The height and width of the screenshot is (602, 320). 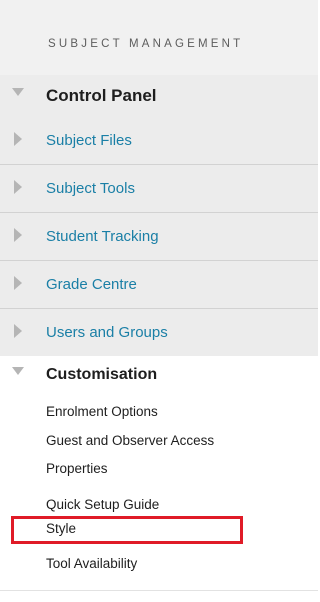 What do you see at coordinates (102, 236) in the screenshot?
I see `nav-item-label: Student Tracking` at bounding box center [102, 236].